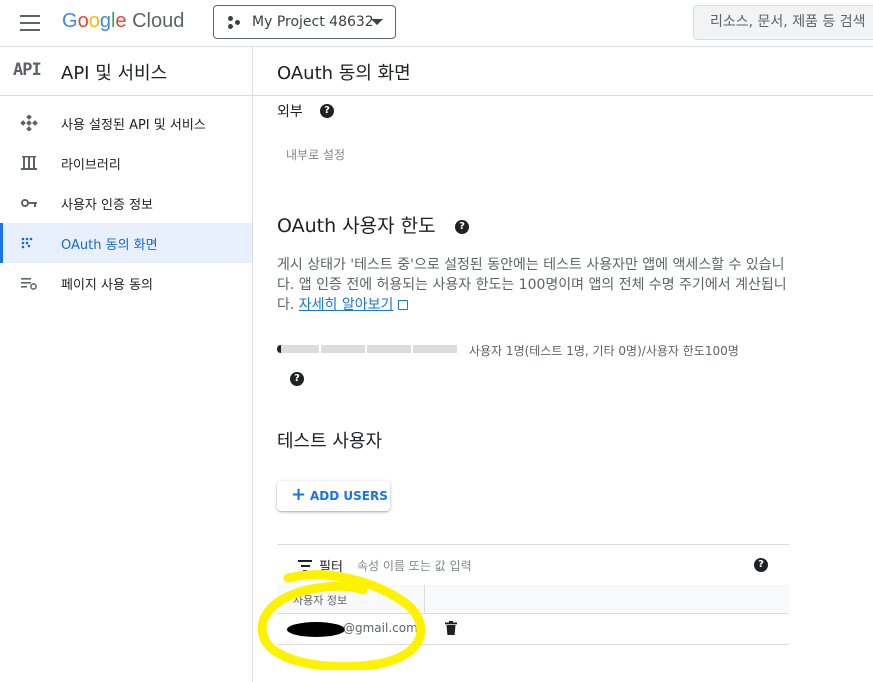 This screenshot has width=873, height=682. Describe the element at coordinates (367, 349) in the screenshot. I see `user-cap-progress` at that location.